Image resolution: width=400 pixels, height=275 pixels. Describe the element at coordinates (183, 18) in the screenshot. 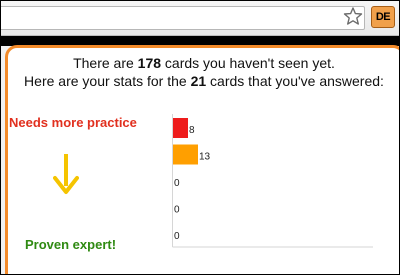

I see `address-bar` at that location.